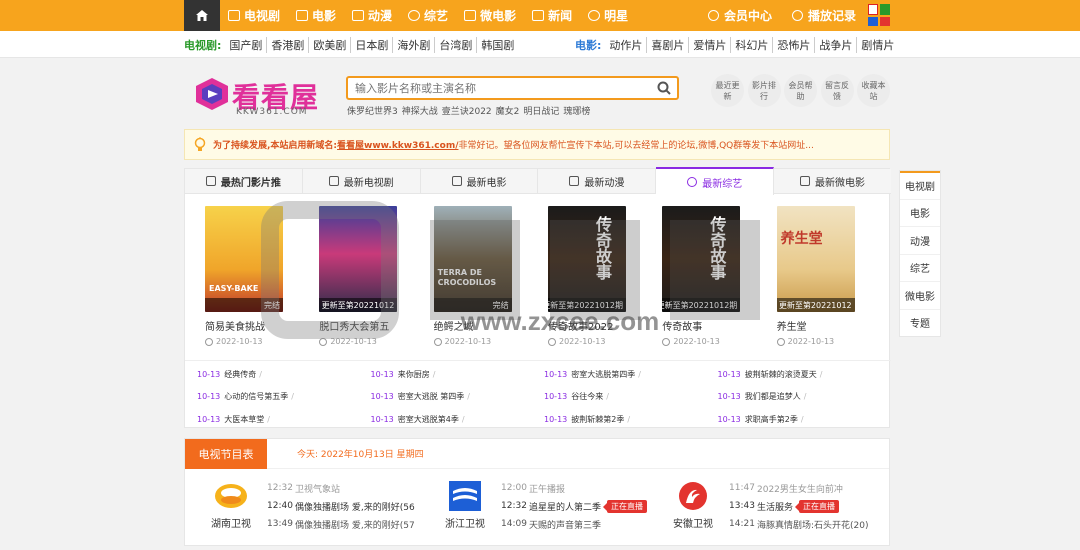  I want to click on video-card: 养生堂 更新至第20221012 养生堂 2022-10-13, so click(833, 281).